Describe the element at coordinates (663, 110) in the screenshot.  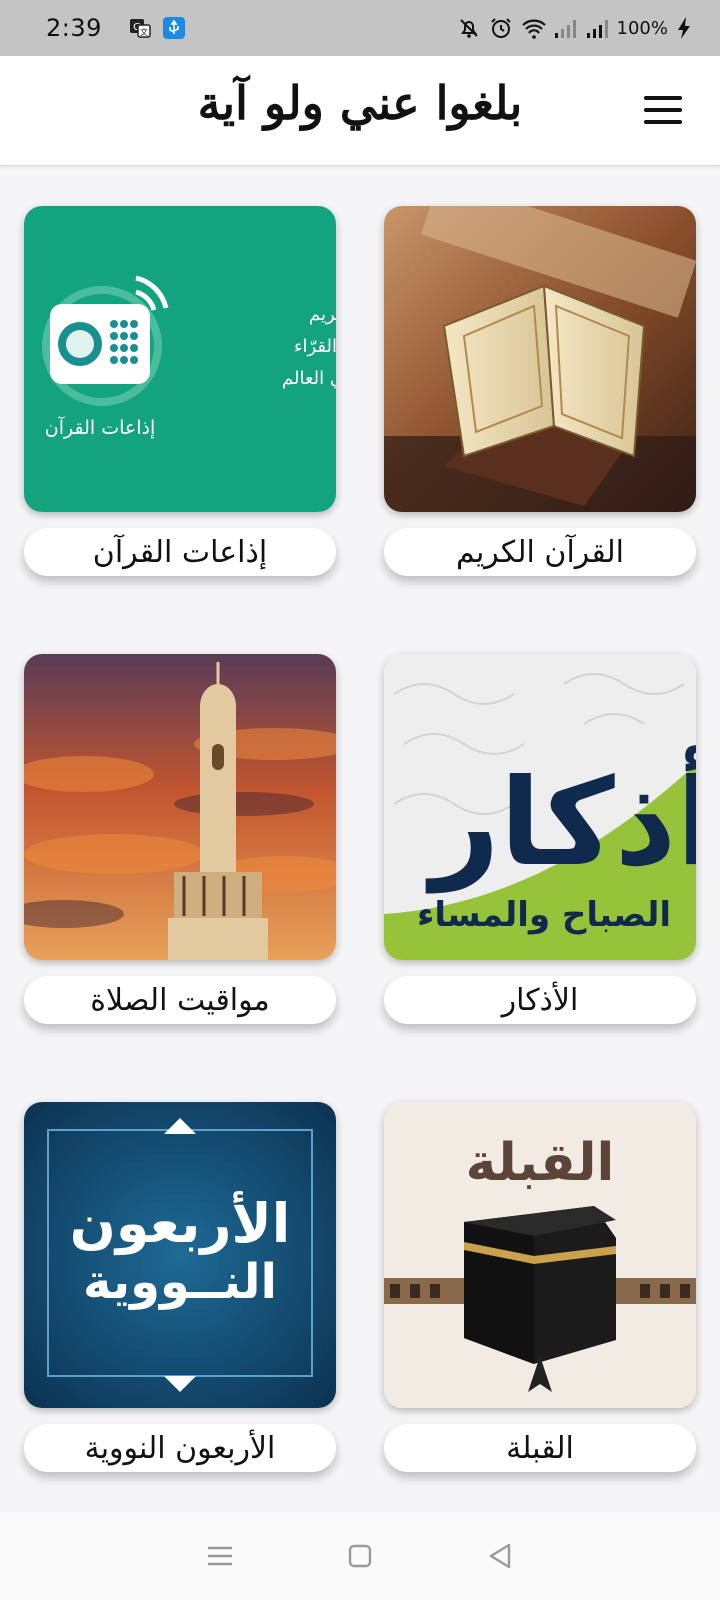
I see `hamburger-menu-icon` at that location.